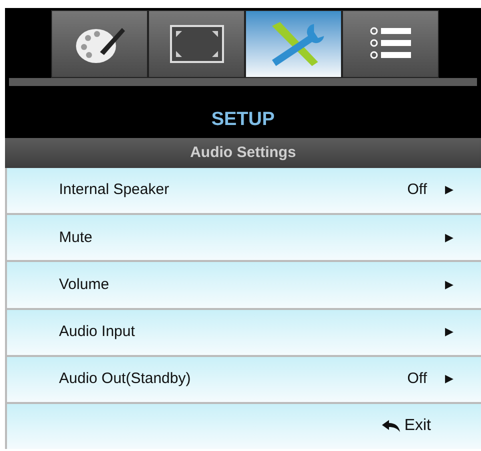 The width and height of the screenshot is (481, 451). I want to click on screen-icon, so click(196, 44).